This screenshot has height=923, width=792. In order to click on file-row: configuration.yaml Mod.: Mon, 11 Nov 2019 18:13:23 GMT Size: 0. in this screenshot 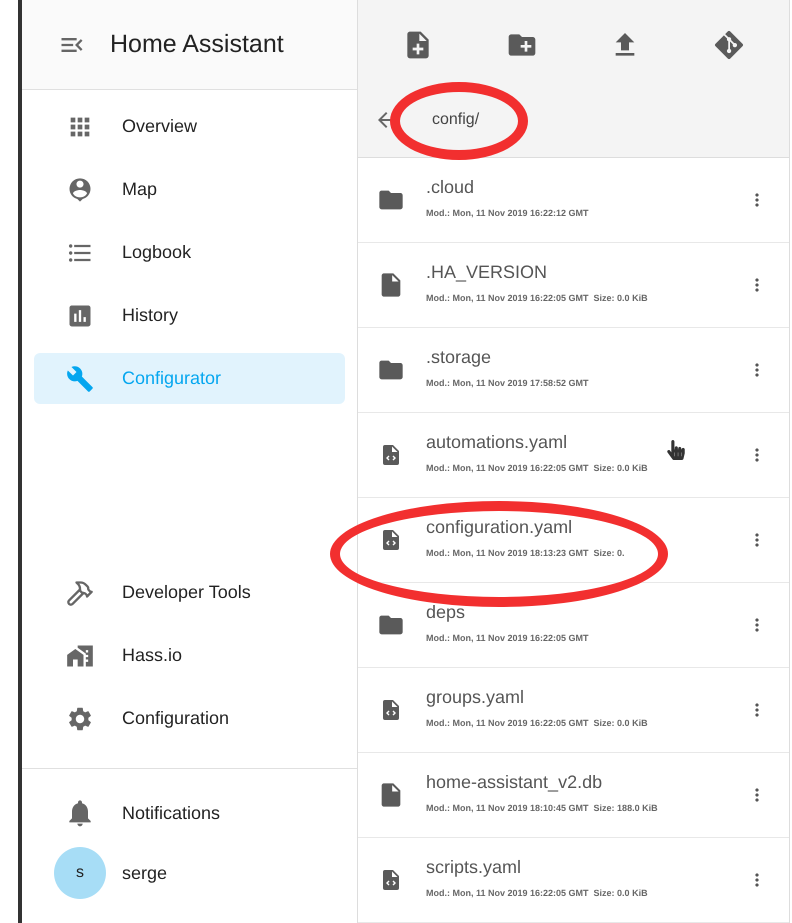, I will do `click(573, 540)`.